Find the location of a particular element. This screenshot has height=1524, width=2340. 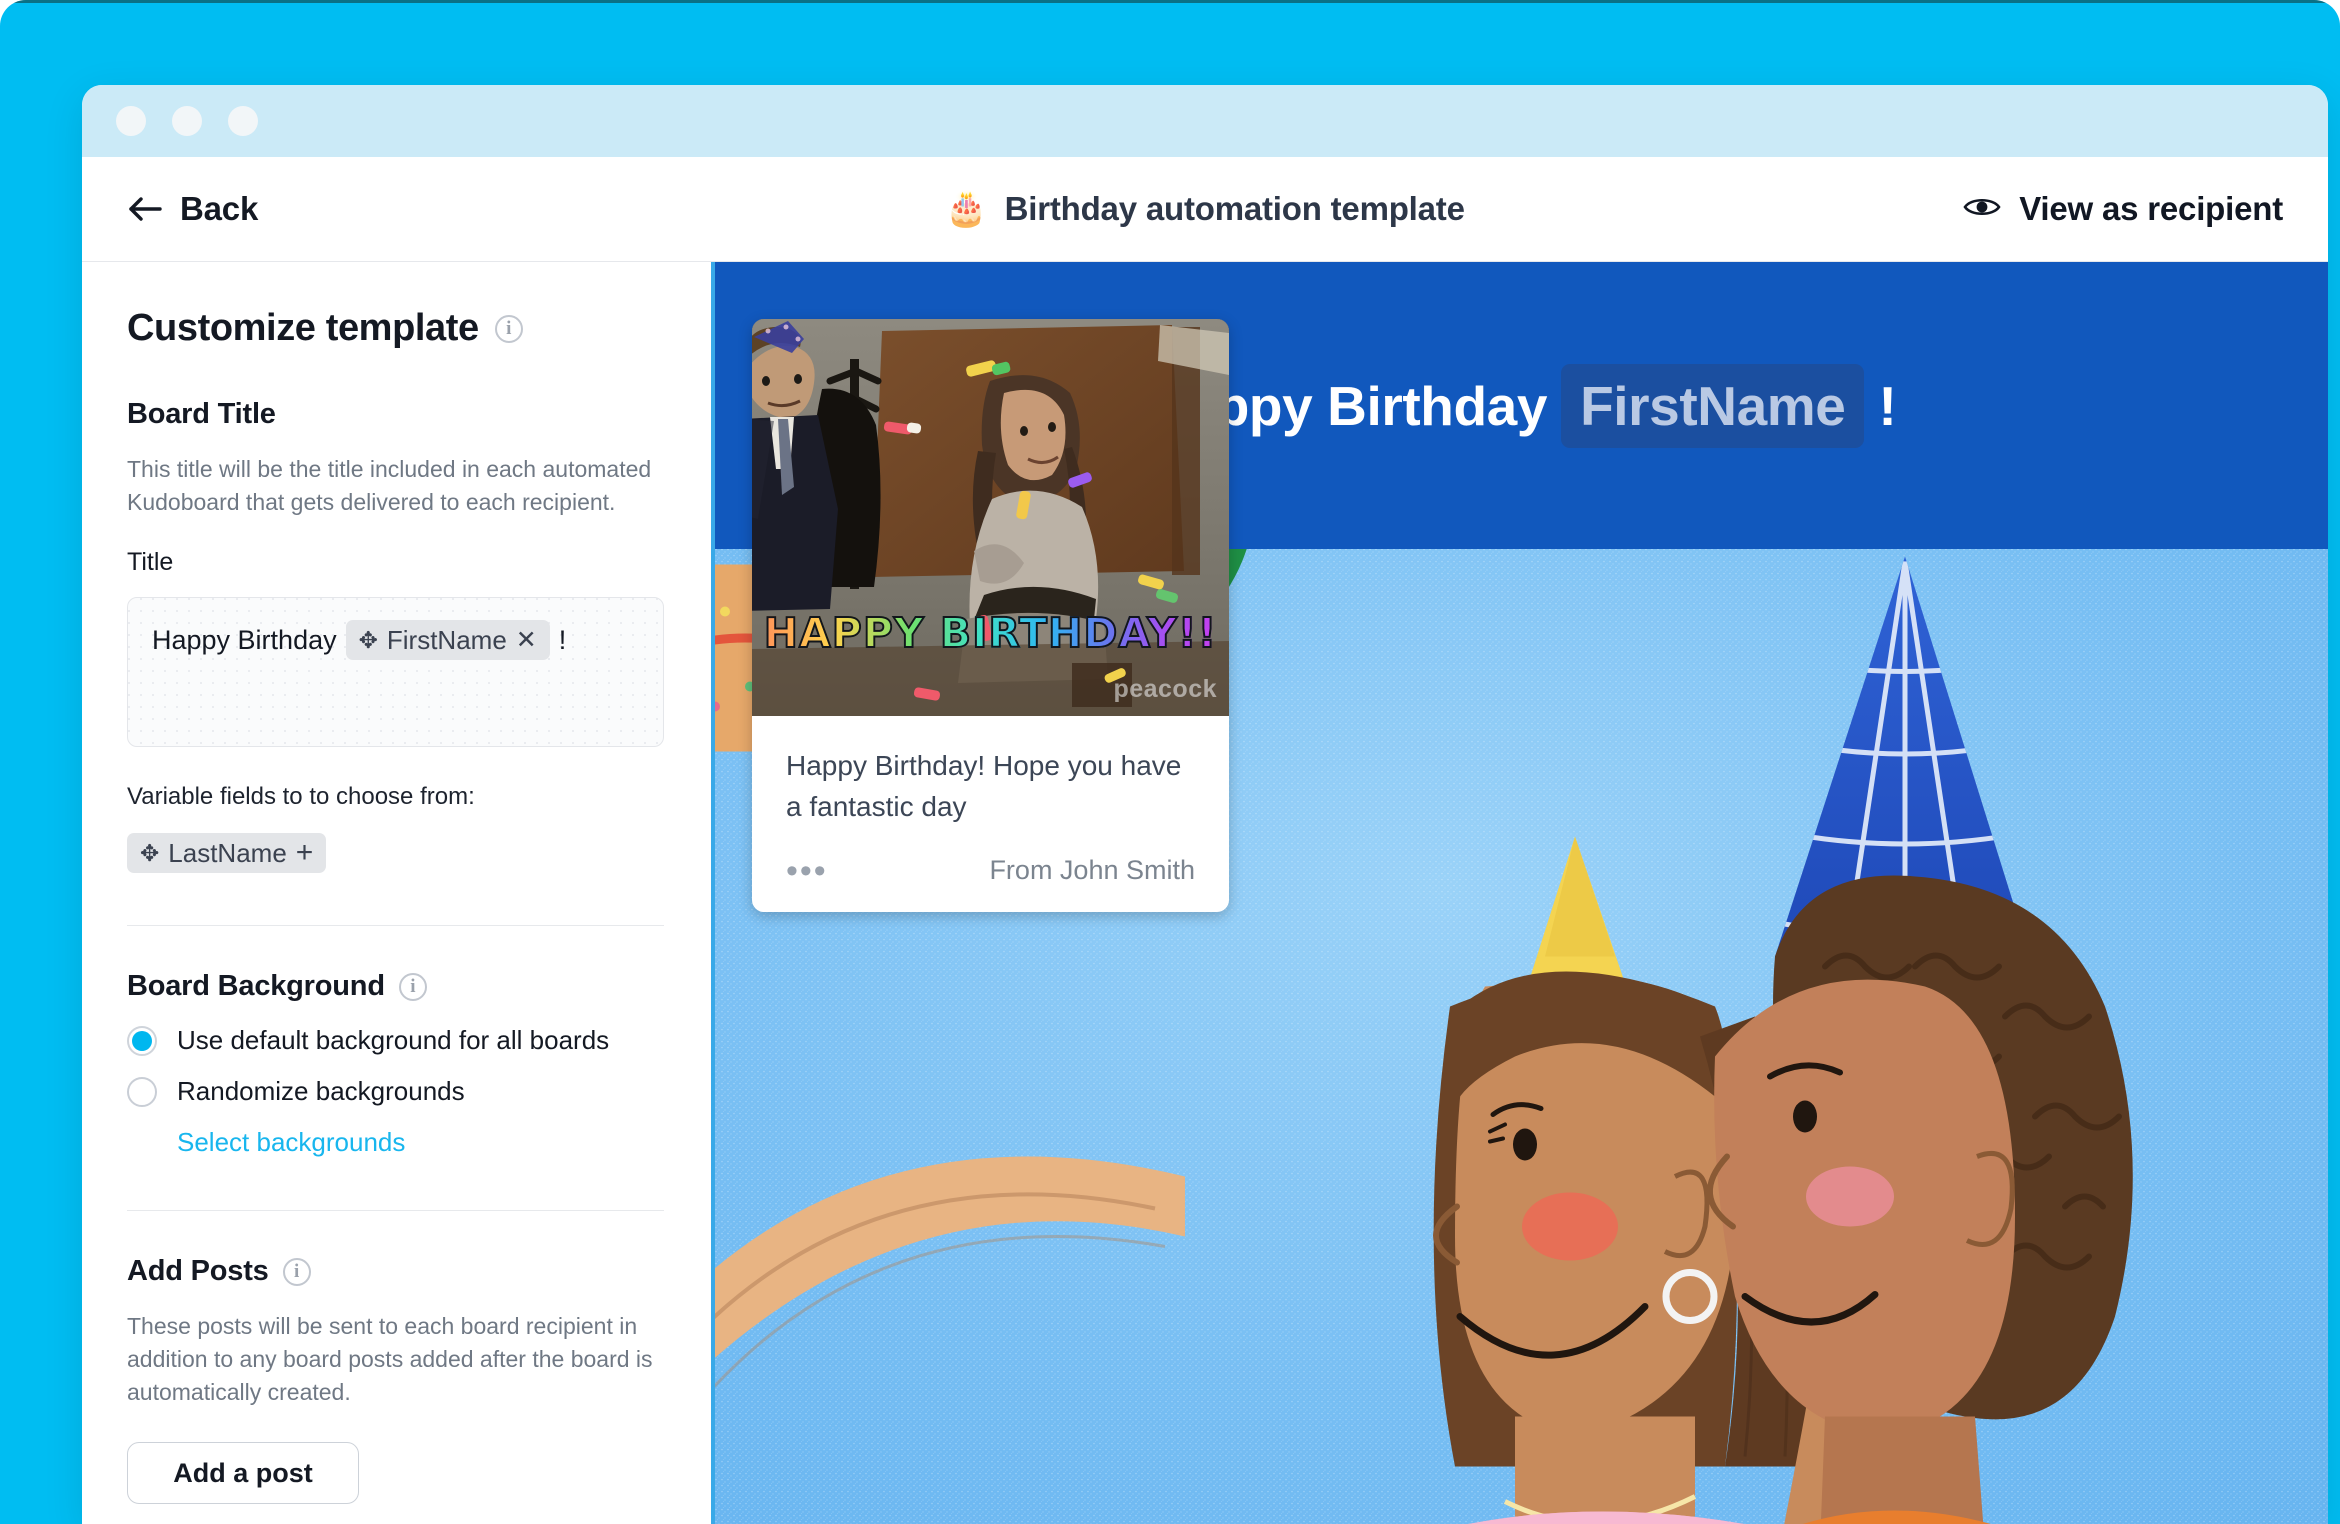

post-more-options-icon: ••• is located at coordinates (807, 871).